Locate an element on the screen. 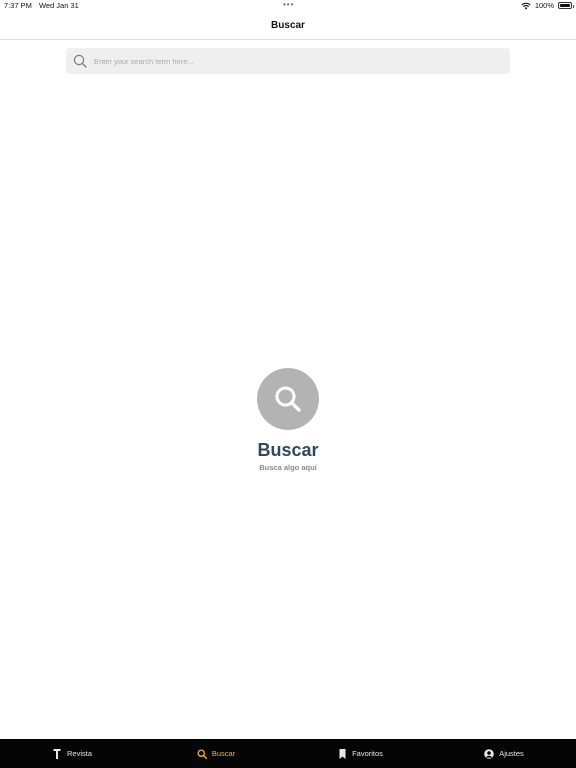  status-bar: 7:37 PM Wed Jan 31 ••• 100% is located at coordinates (288, 6).